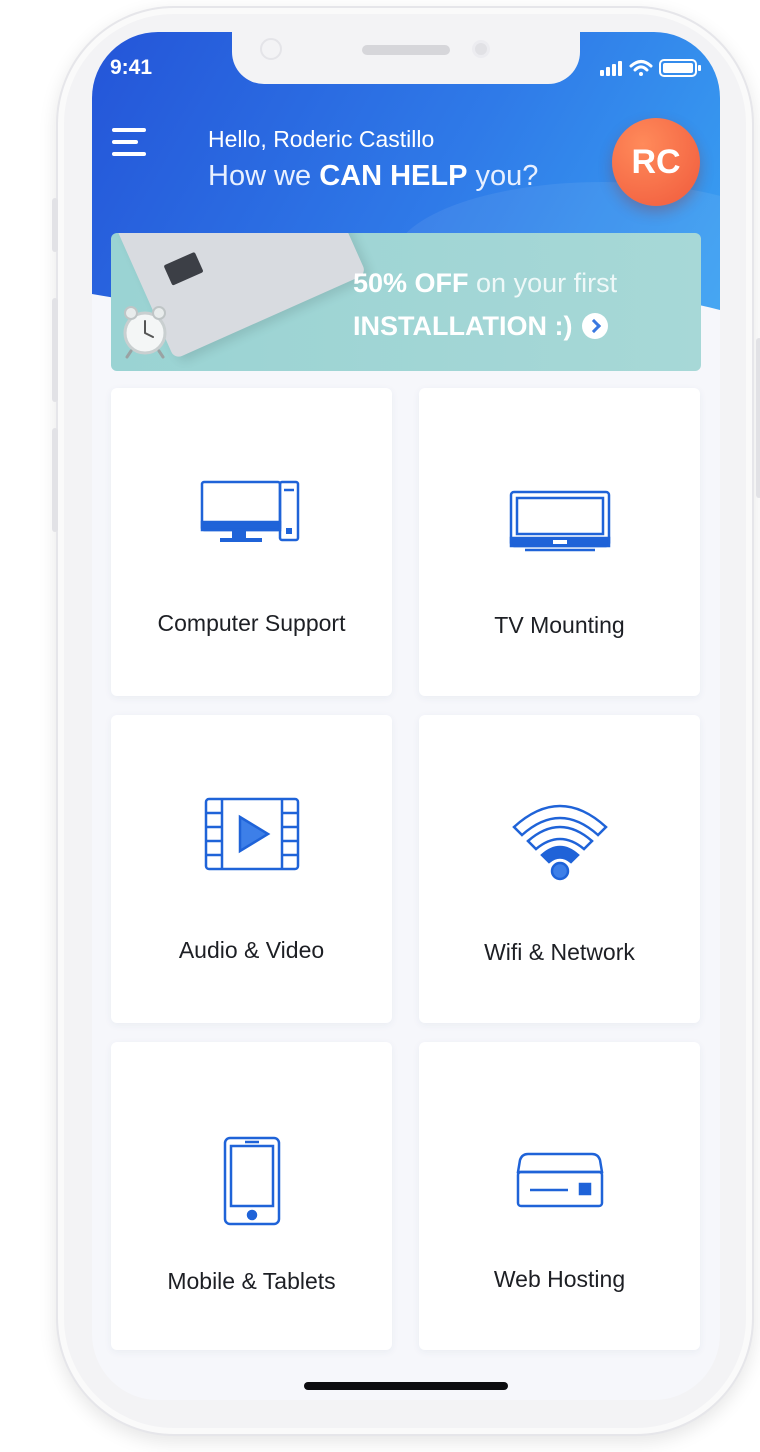 The width and height of the screenshot is (760, 1452). I want to click on banner-line2-label: INSTALLATION :), so click(463, 326).